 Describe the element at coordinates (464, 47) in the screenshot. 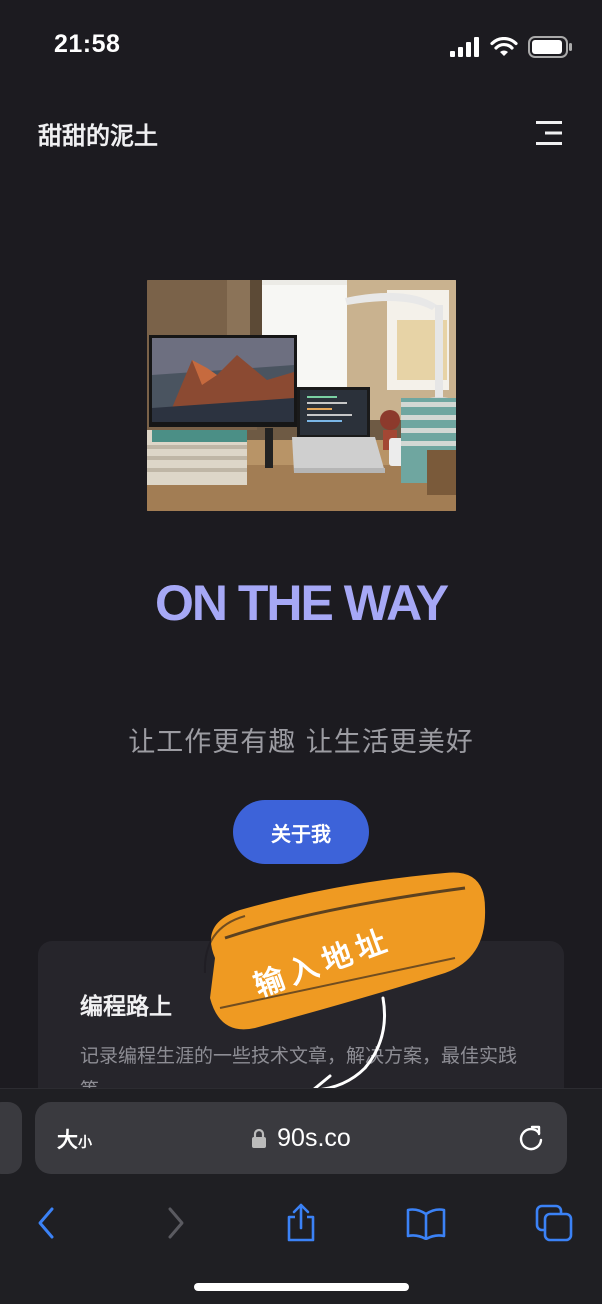

I see `signal-icon` at that location.